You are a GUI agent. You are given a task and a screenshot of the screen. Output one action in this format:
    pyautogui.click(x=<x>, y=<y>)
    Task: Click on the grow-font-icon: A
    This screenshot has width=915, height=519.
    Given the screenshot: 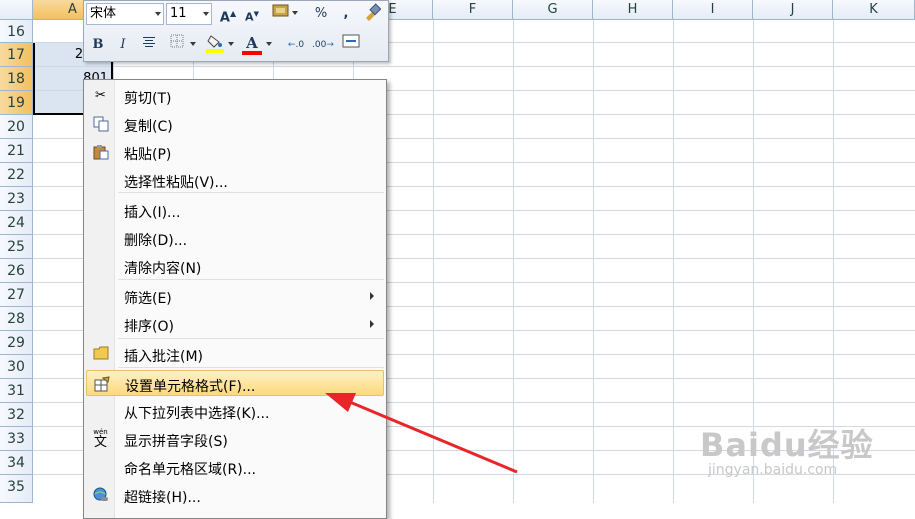 What is the action you would take?
    pyautogui.click(x=224, y=18)
    